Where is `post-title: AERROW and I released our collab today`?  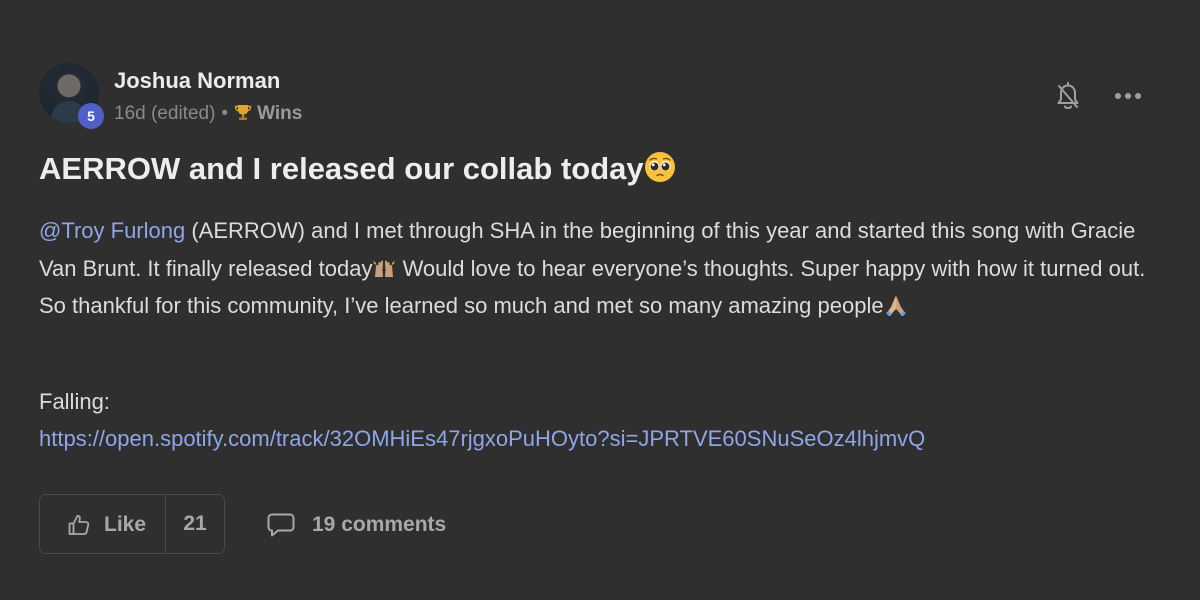
post-title: AERROW and I released our collab today is located at coordinates (357, 169).